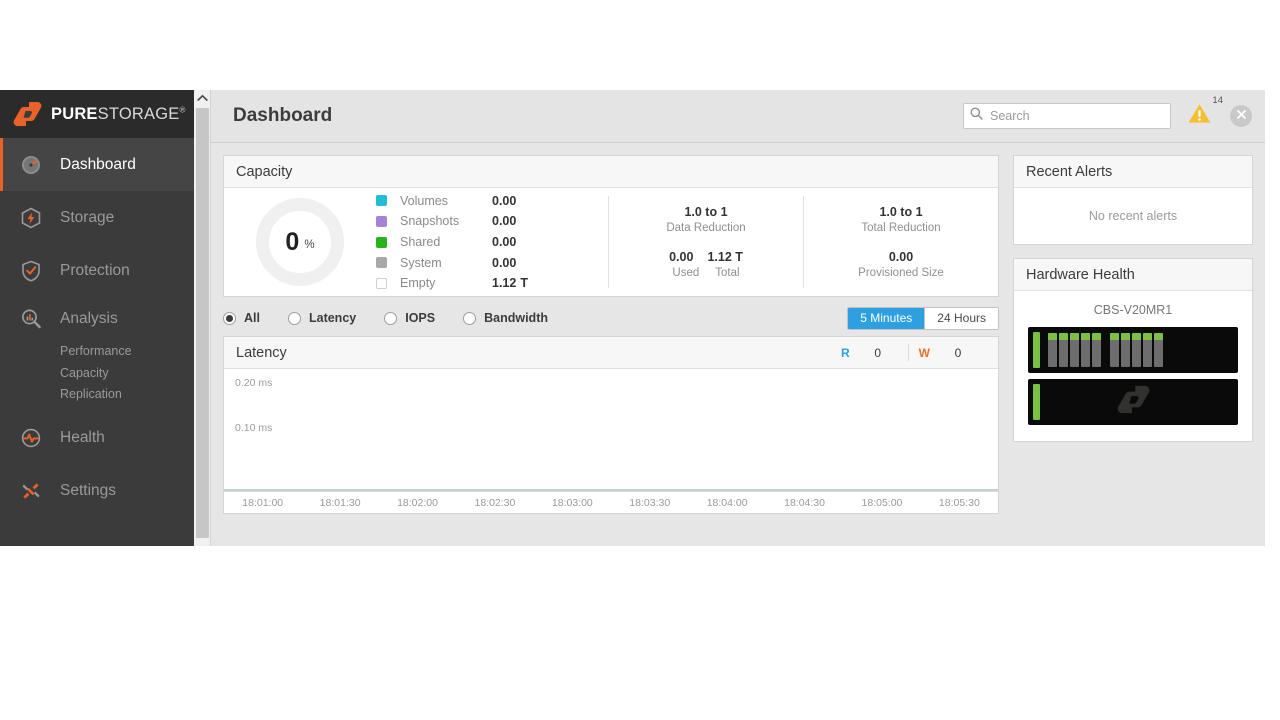  What do you see at coordinates (976, 116) in the screenshot?
I see `search-icon` at bounding box center [976, 116].